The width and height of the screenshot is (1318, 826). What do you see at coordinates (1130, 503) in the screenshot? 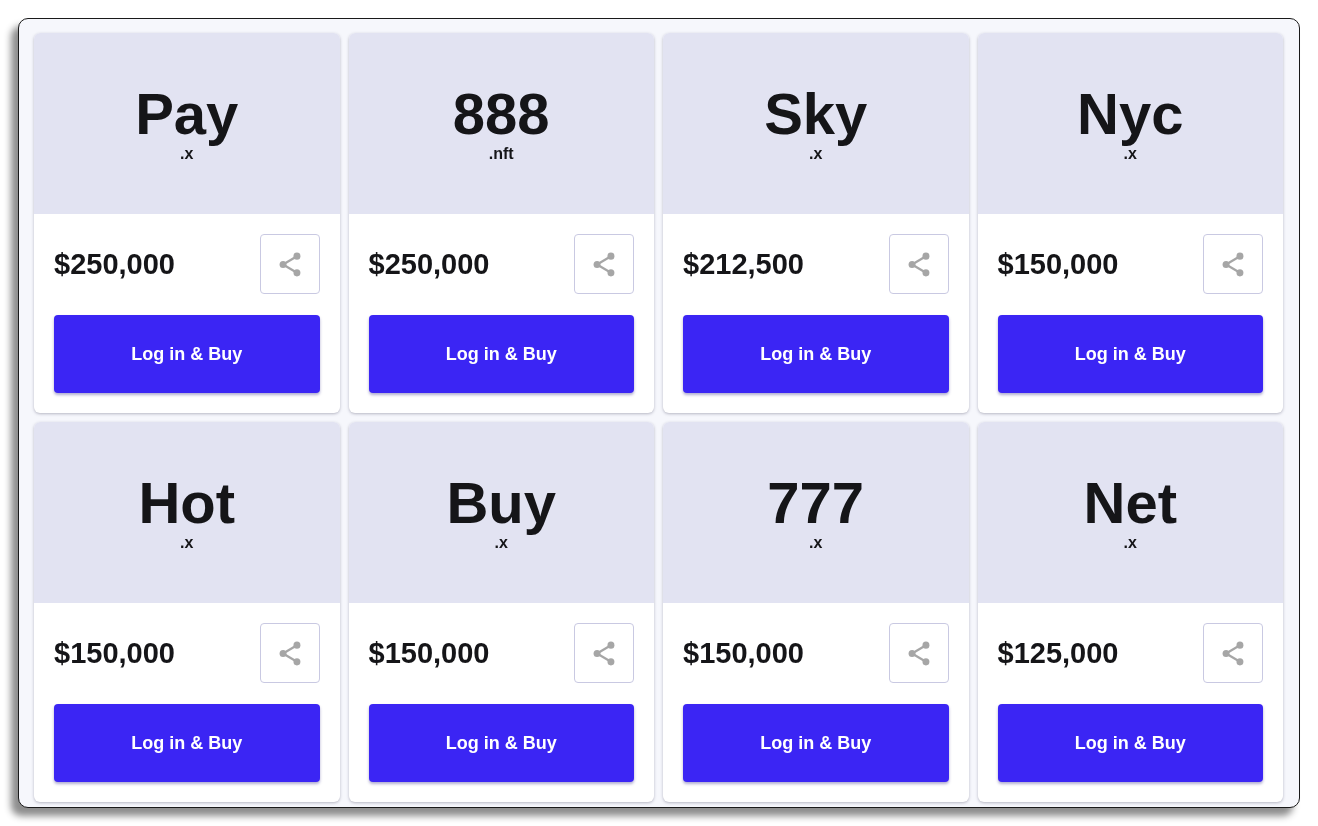
I see `domain-name: Net` at bounding box center [1130, 503].